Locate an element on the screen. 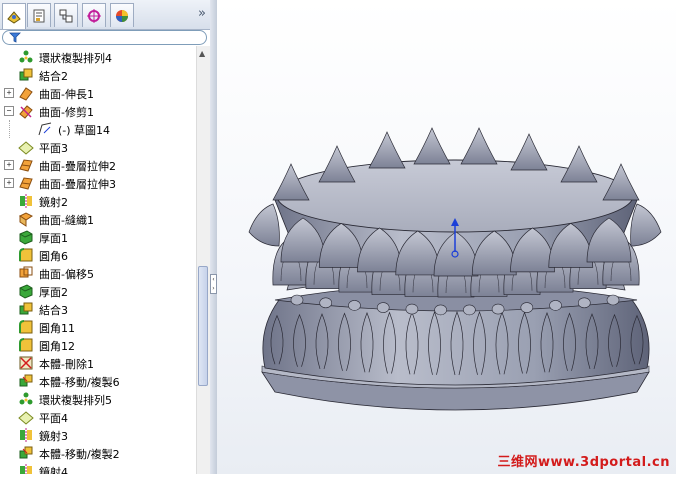 The width and height of the screenshot is (676, 478). tree-item-label: 本體-移動/複製6 is located at coordinates (79, 382).